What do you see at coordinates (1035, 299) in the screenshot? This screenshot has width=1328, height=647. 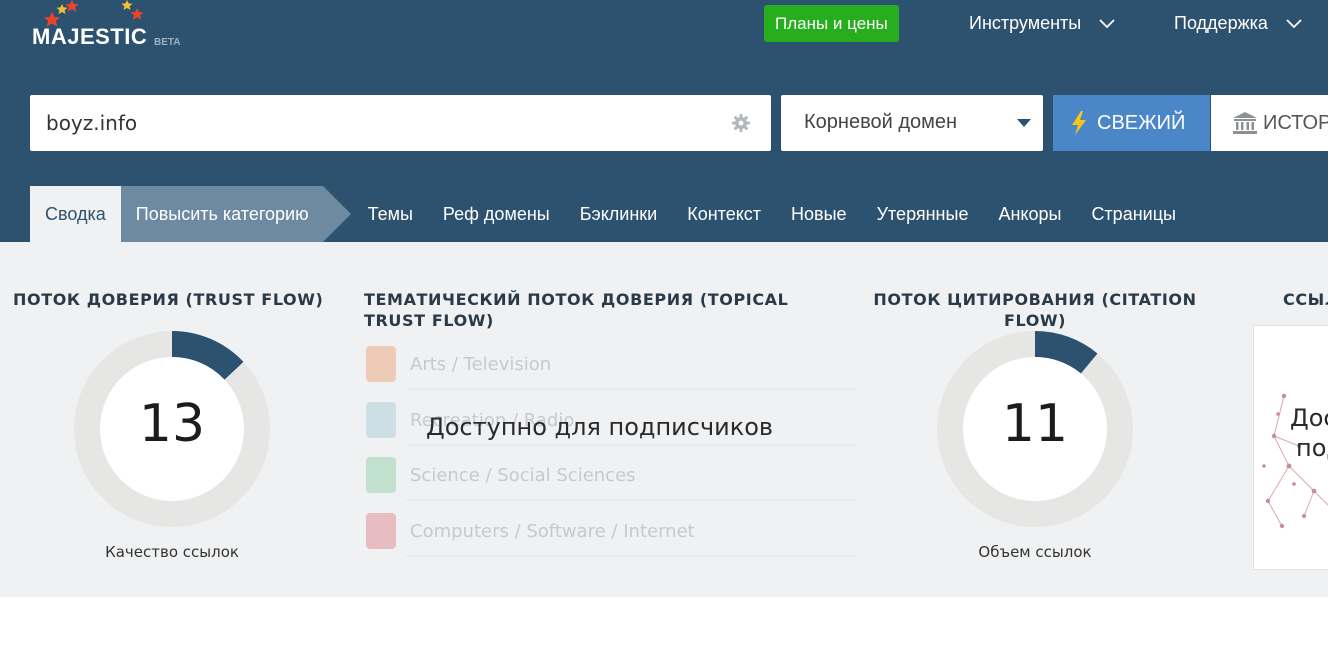 I see `citation-title-line1: ПОТОК ЦИТИРОВАНИЯ (CITATION` at bounding box center [1035, 299].